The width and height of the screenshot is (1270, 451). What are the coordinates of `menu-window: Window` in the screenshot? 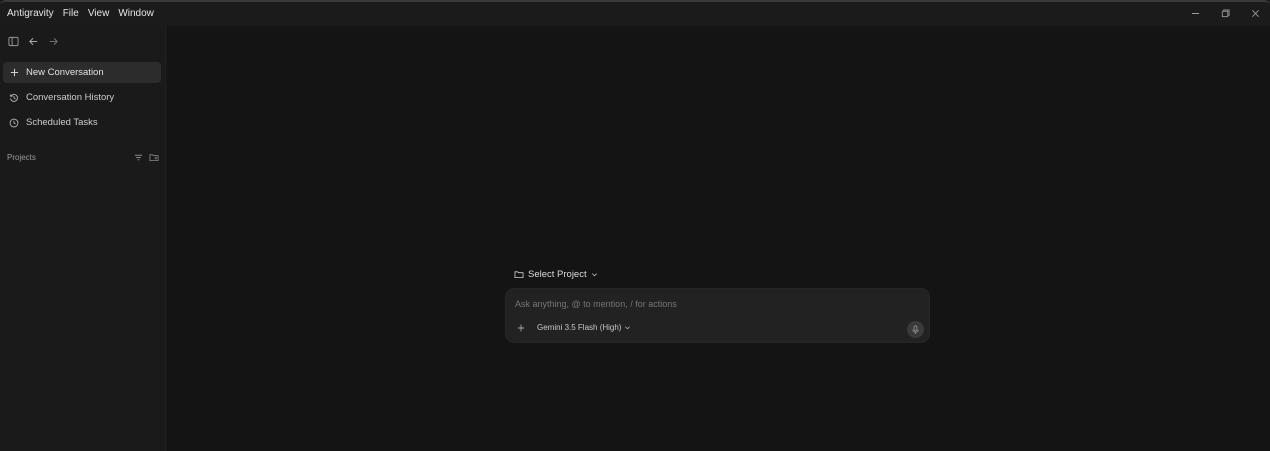 It's located at (136, 14).